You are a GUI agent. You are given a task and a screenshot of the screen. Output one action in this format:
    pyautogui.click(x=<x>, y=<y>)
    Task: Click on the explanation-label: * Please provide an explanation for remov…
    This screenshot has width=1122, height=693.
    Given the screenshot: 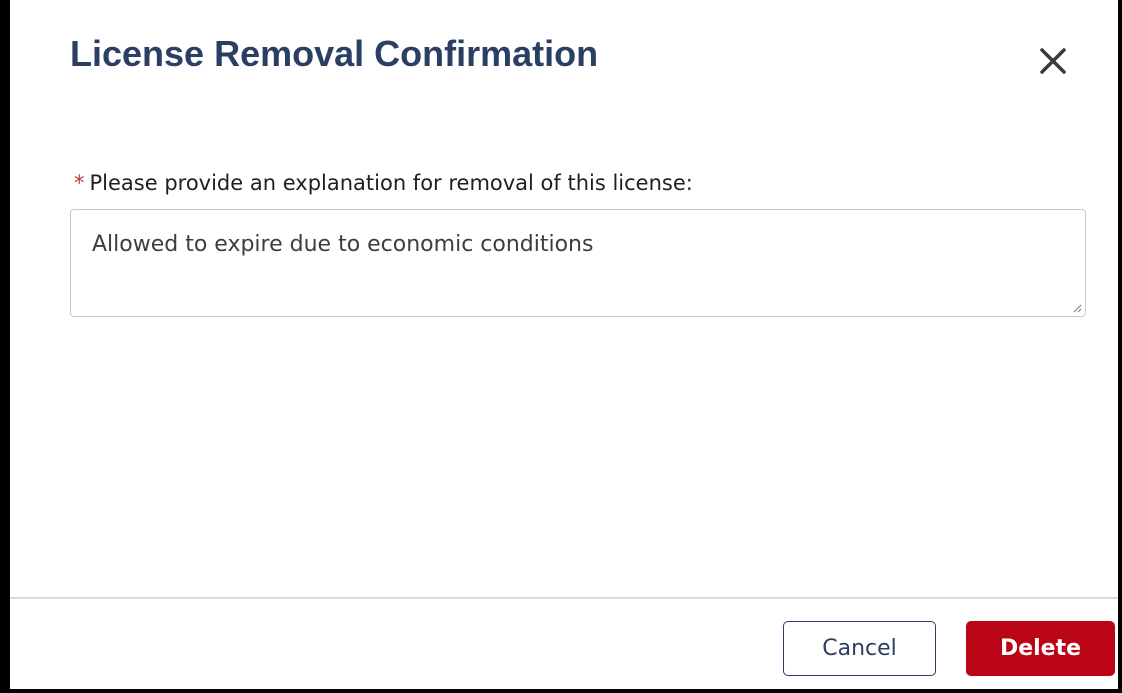 What is the action you would take?
    pyautogui.click(x=383, y=183)
    